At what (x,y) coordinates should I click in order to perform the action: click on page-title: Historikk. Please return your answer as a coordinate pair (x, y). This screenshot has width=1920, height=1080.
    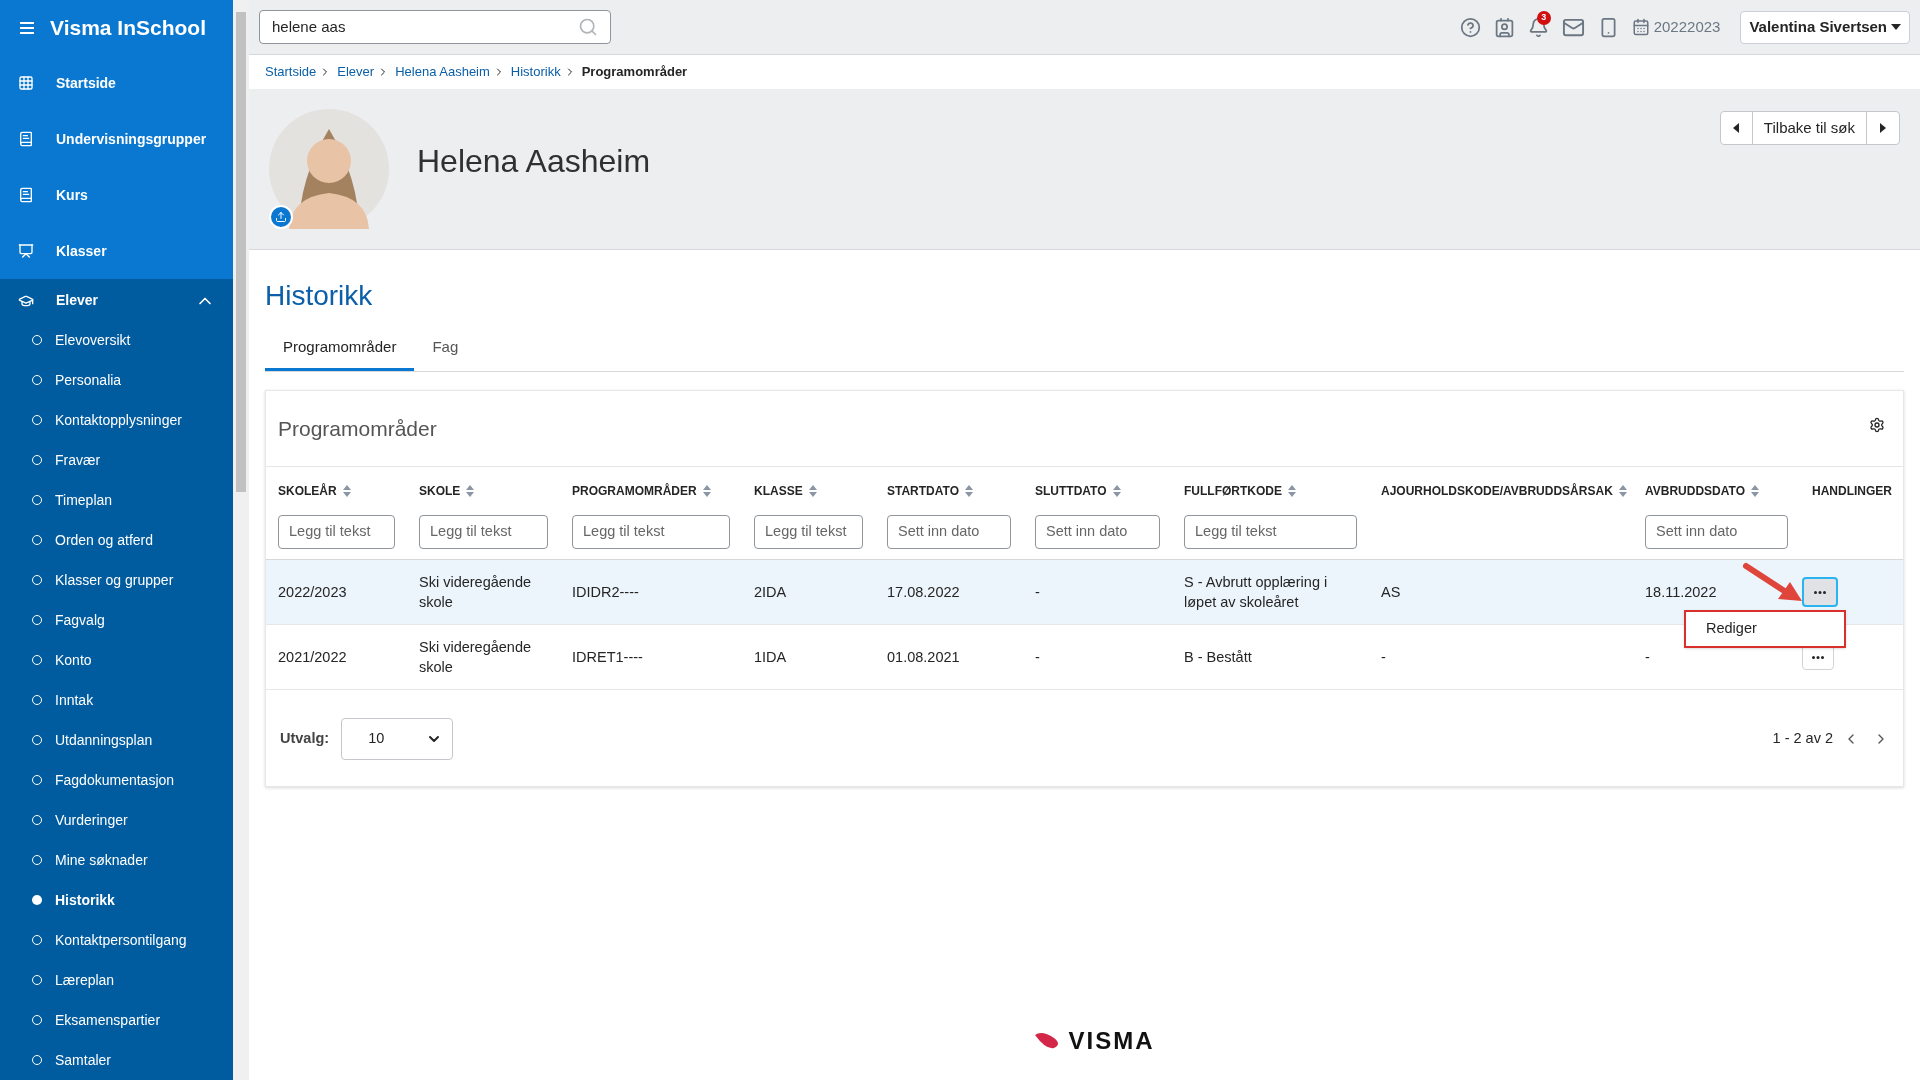
    Looking at the image, I should click on (319, 296).